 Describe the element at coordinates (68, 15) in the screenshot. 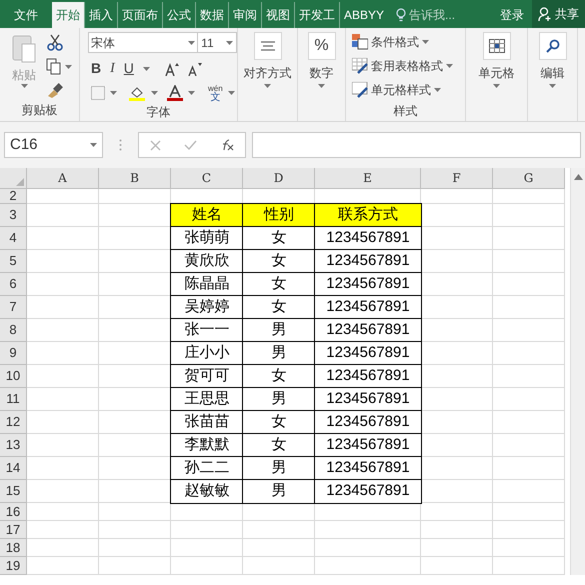

I see `ribbon-tab: 开始` at that location.